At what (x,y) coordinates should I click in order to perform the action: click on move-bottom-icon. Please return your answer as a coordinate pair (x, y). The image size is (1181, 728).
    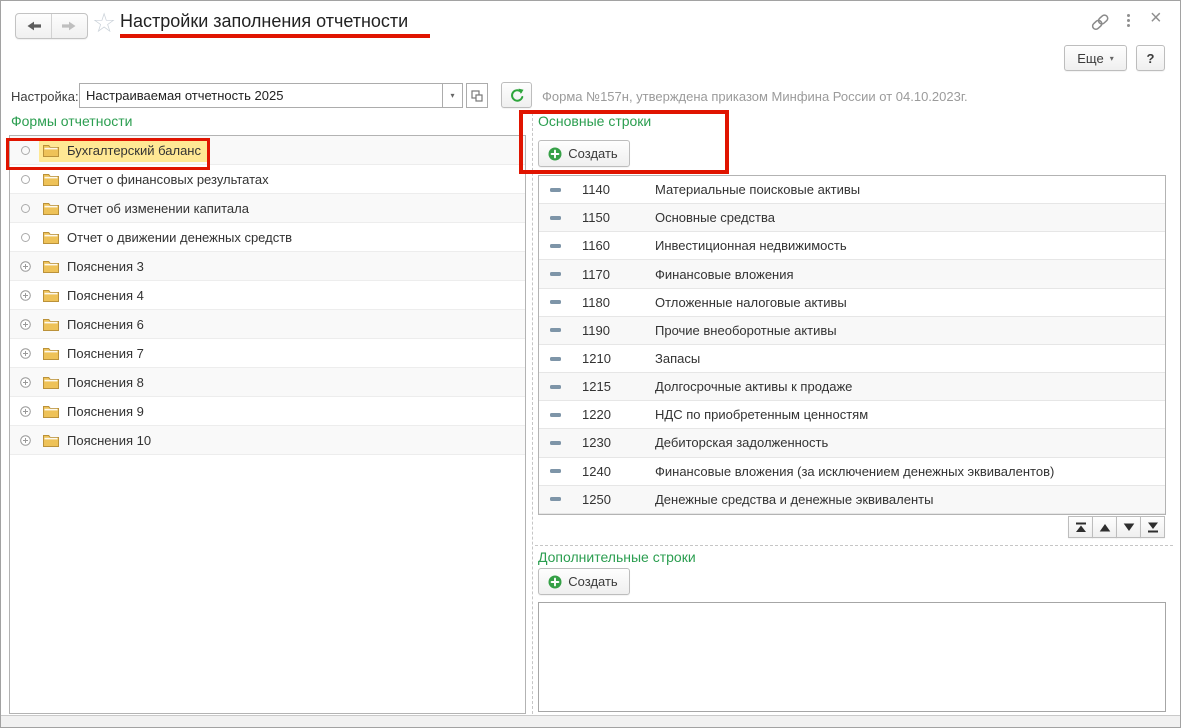
    Looking at the image, I should click on (1152, 527).